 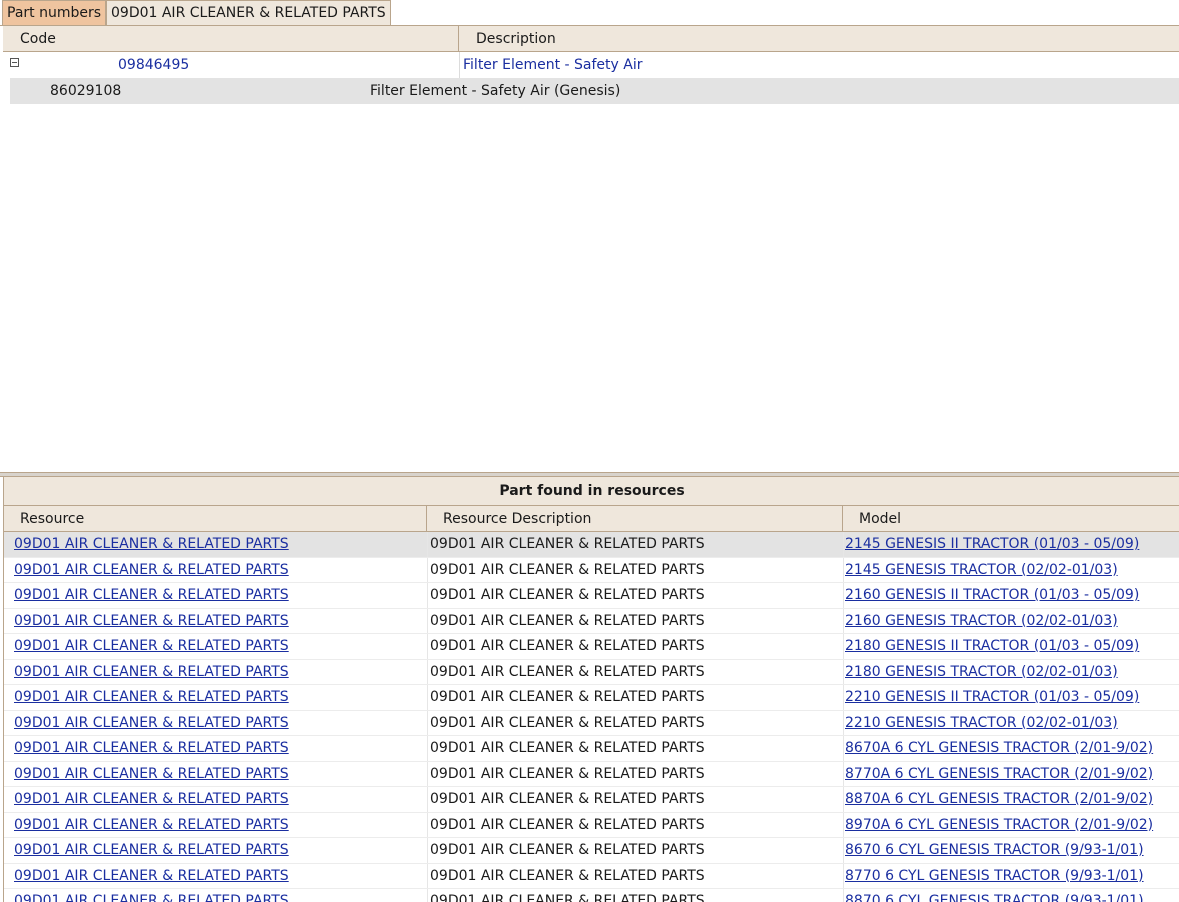 I want to click on tab-air-cleaner: 09D01 AIR CLEANER & RELATED PARTS, so click(x=248, y=12).